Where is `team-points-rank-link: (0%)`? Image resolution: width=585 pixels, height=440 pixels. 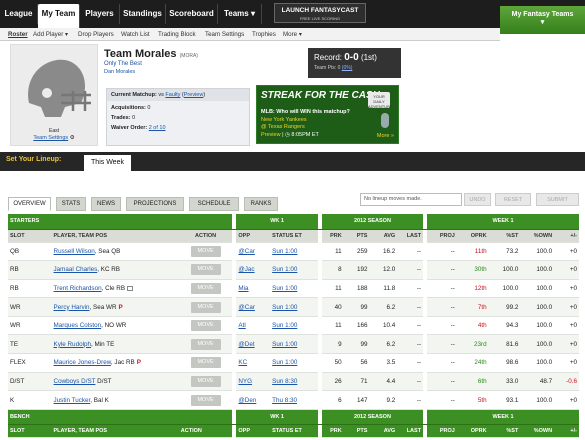 team-points-rank-link: (0%) is located at coordinates (347, 68).